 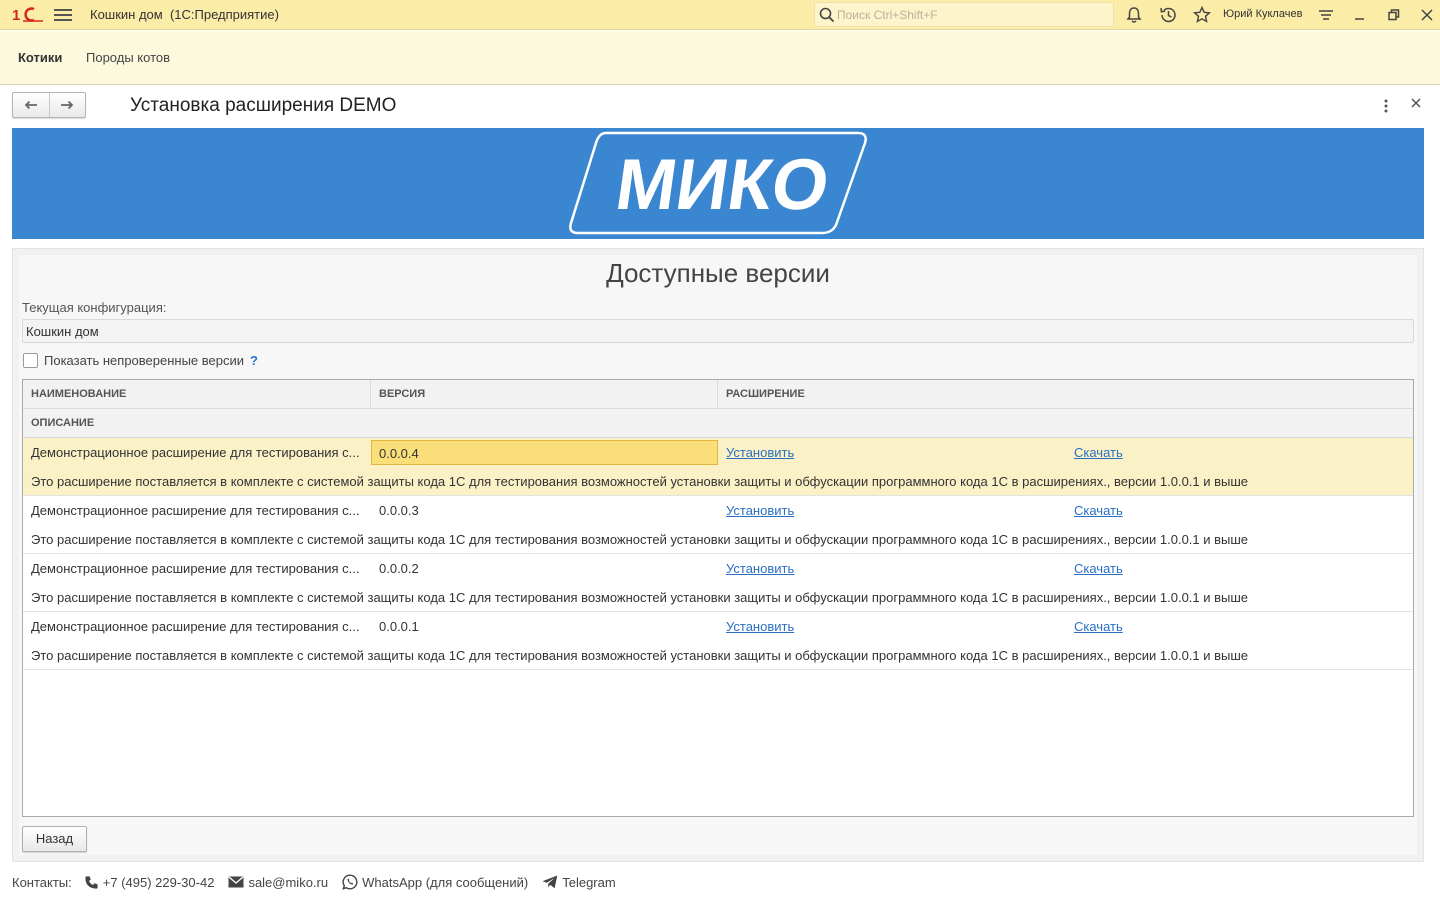 What do you see at coordinates (263, 105) in the screenshot?
I see `form-title: Установка расширения DEMO` at bounding box center [263, 105].